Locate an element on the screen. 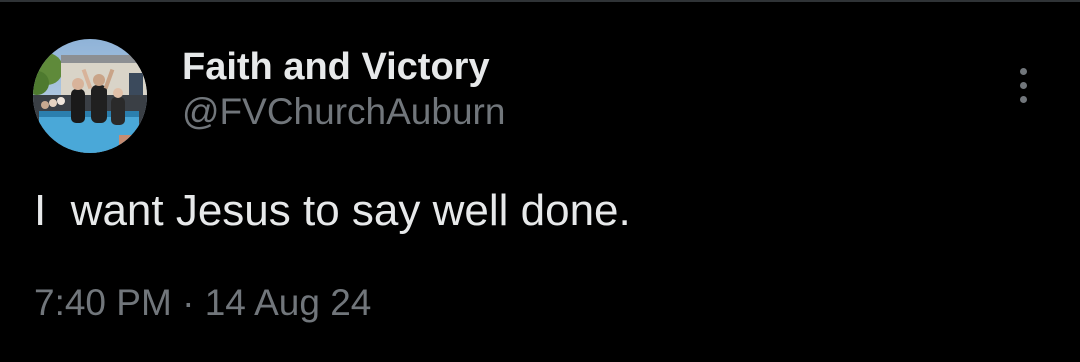 The image size is (1080, 362). tweet-author: Faith and Victory @FVChurchAuburn is located at coordinates (343, 89).